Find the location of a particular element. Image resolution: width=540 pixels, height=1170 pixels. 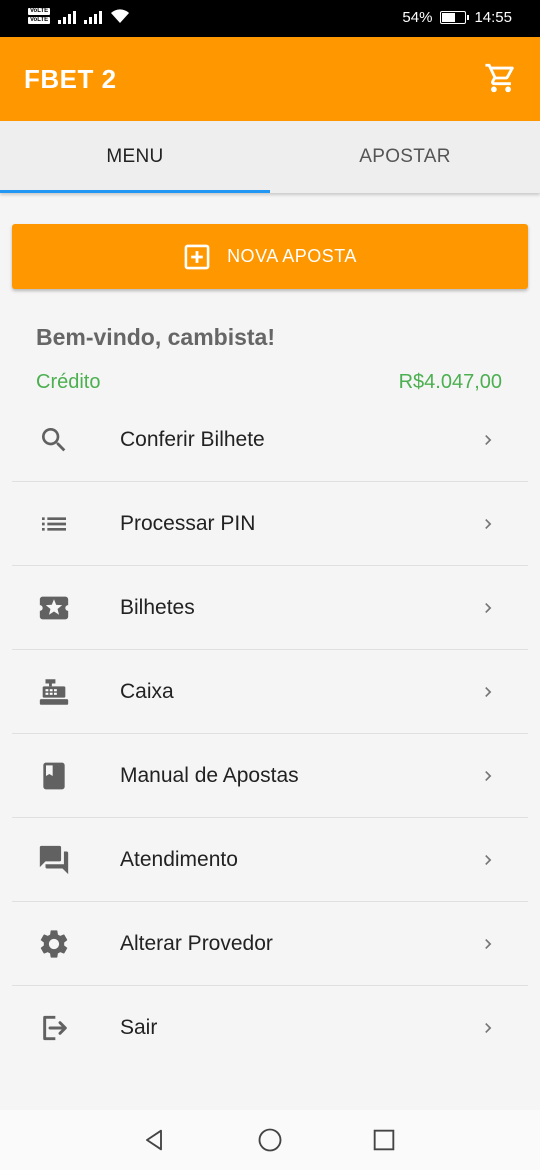

status-left: VoLTE VoLTE is located at coordinates (79, 16).